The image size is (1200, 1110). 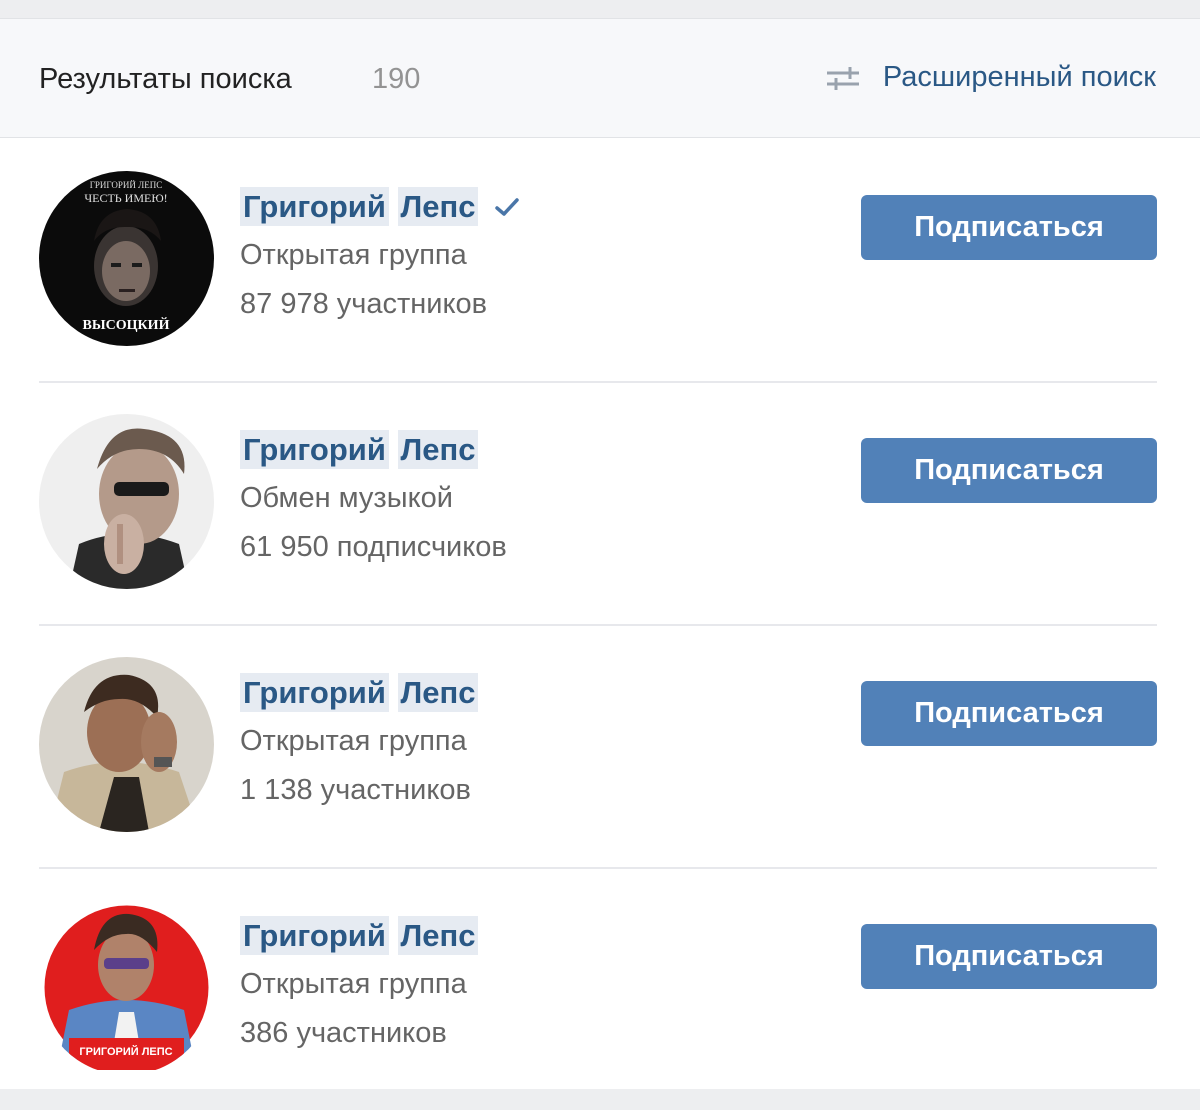 I want to click on members-count-link: 1 138 участников, so click(x=355, y=790).